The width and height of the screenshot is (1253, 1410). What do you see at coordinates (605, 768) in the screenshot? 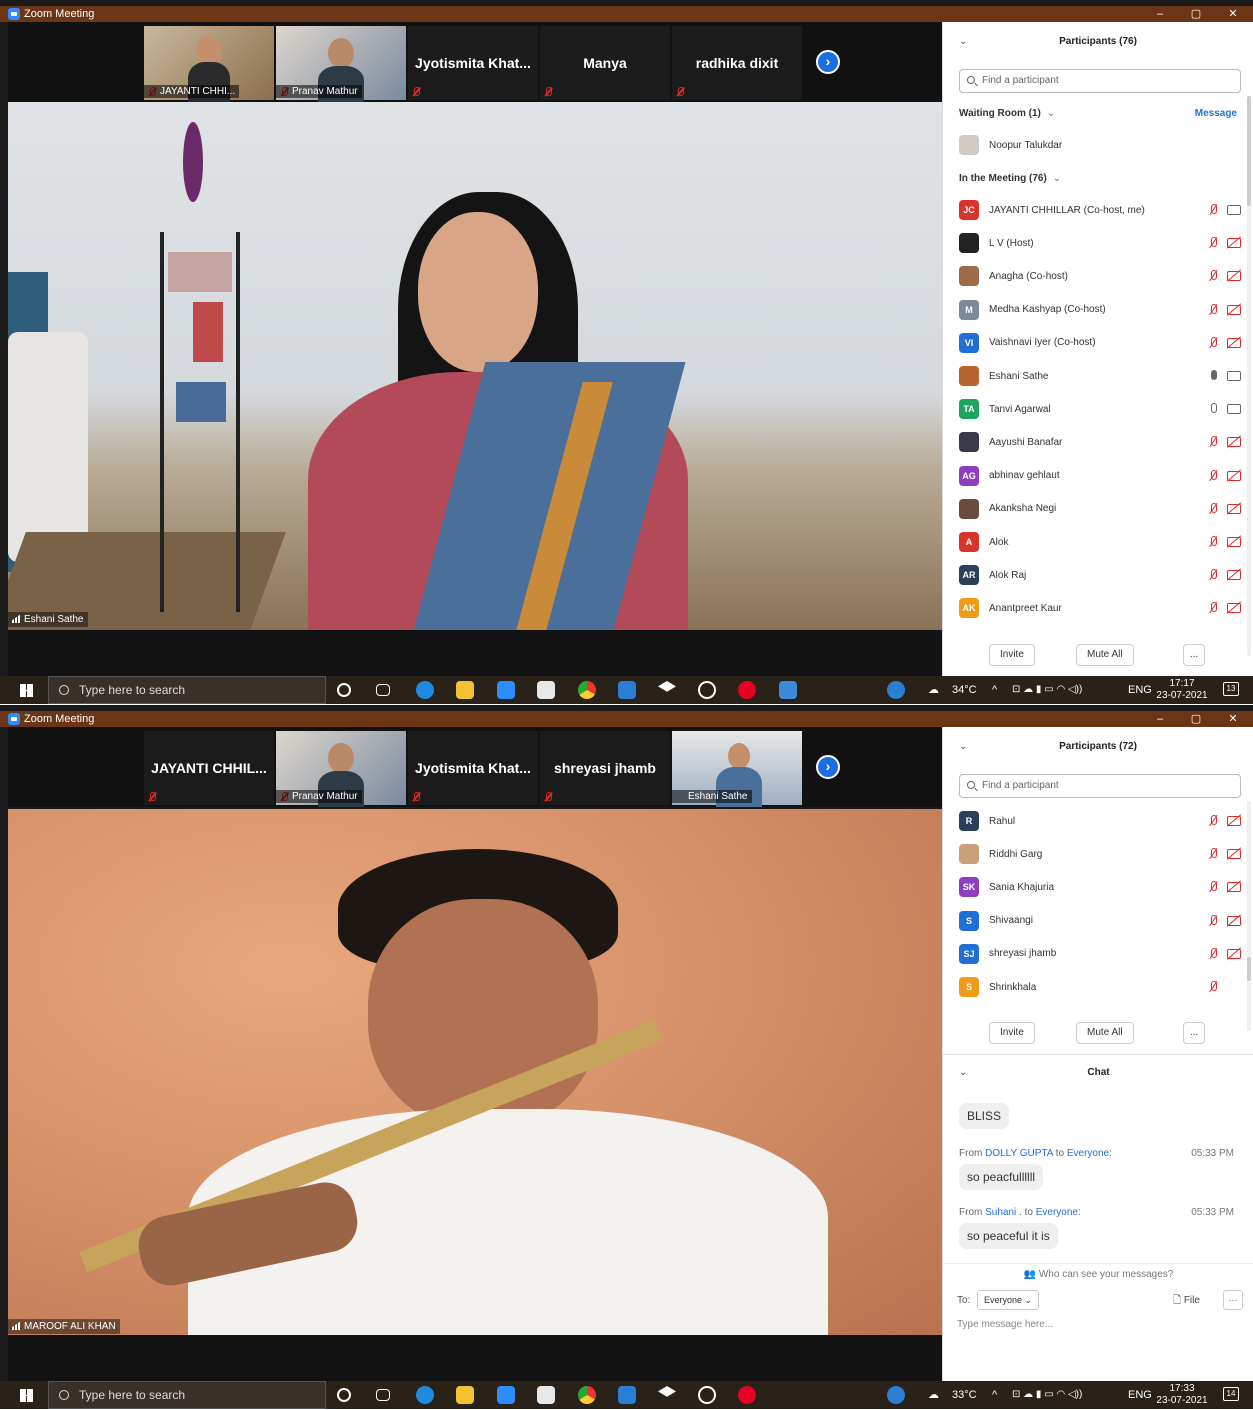
I see `thumbnail-tile: shreyasi jhamb` at bounding box center [605, 768].